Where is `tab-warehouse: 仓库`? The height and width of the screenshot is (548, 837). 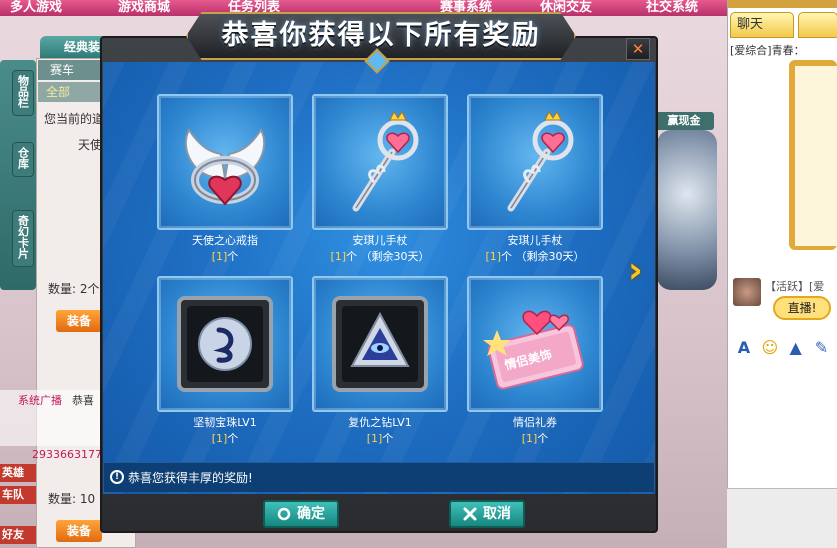
tab-warehouse: 仓库 is located at coordinates (23, 159).